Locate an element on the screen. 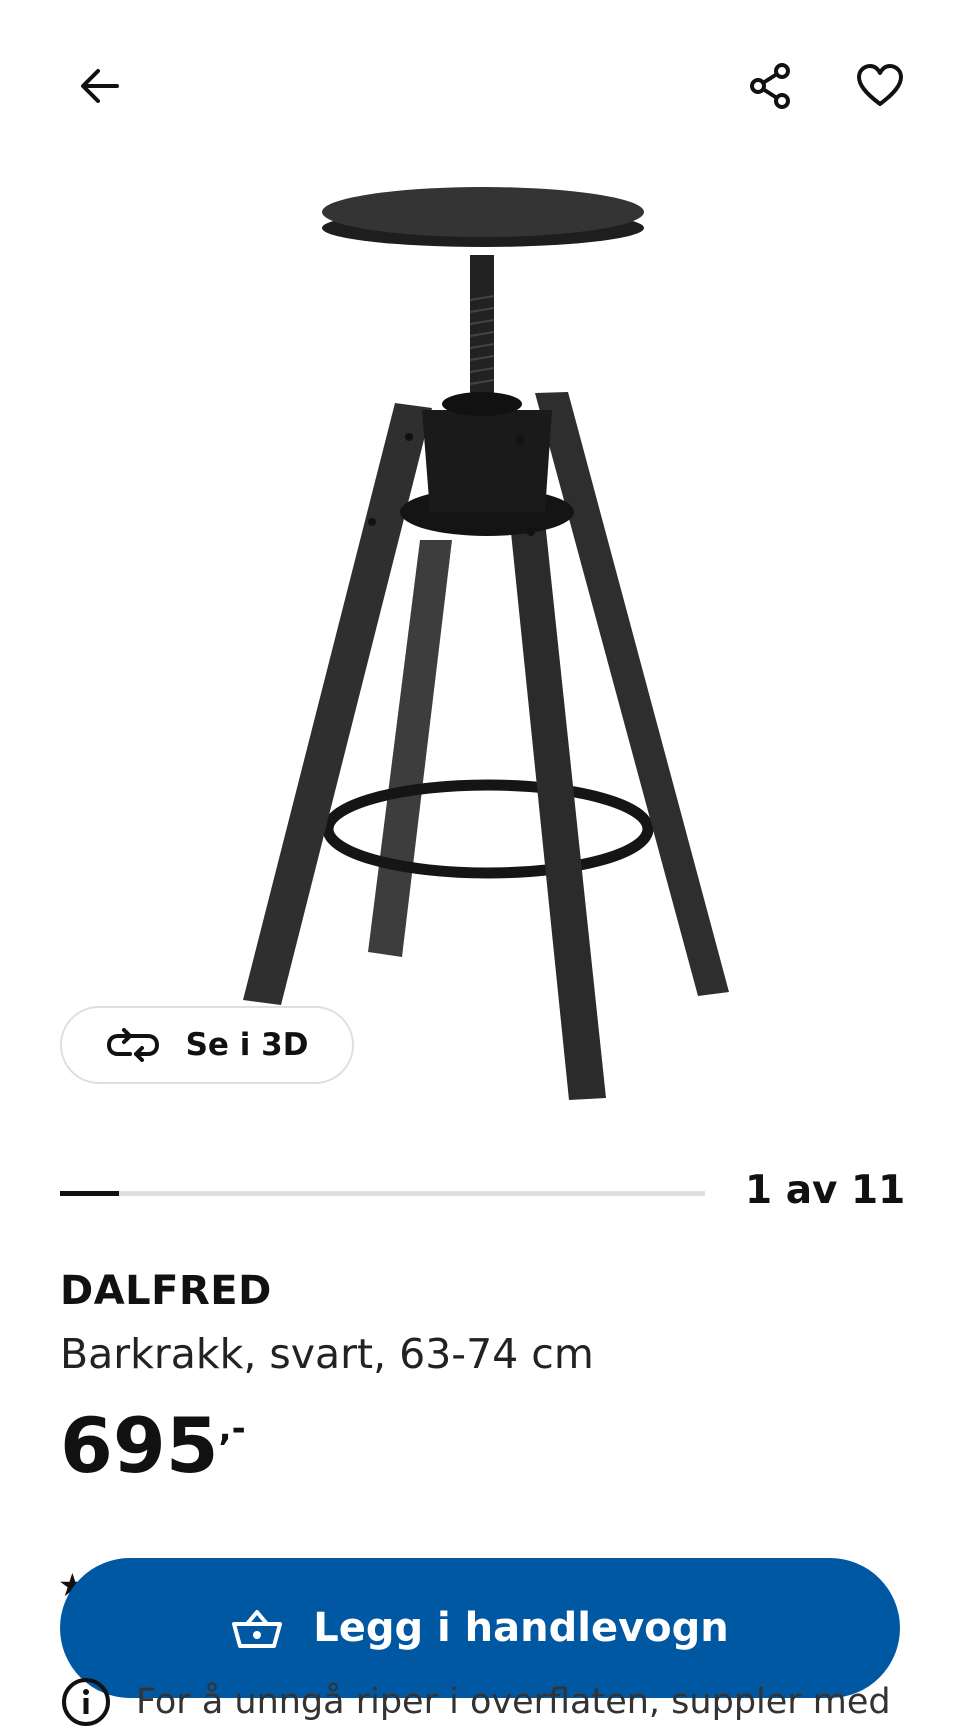 Image resolution: width=960 pixels, height=1731 pixels. back-button is located at coordinates (100, 86).